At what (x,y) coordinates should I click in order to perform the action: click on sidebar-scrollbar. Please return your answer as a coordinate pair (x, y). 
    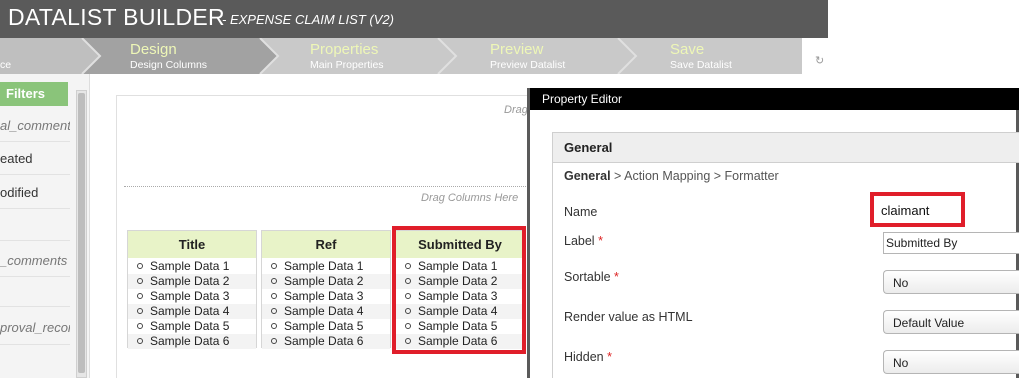
    Looking at the image, I should click on (81, 234).